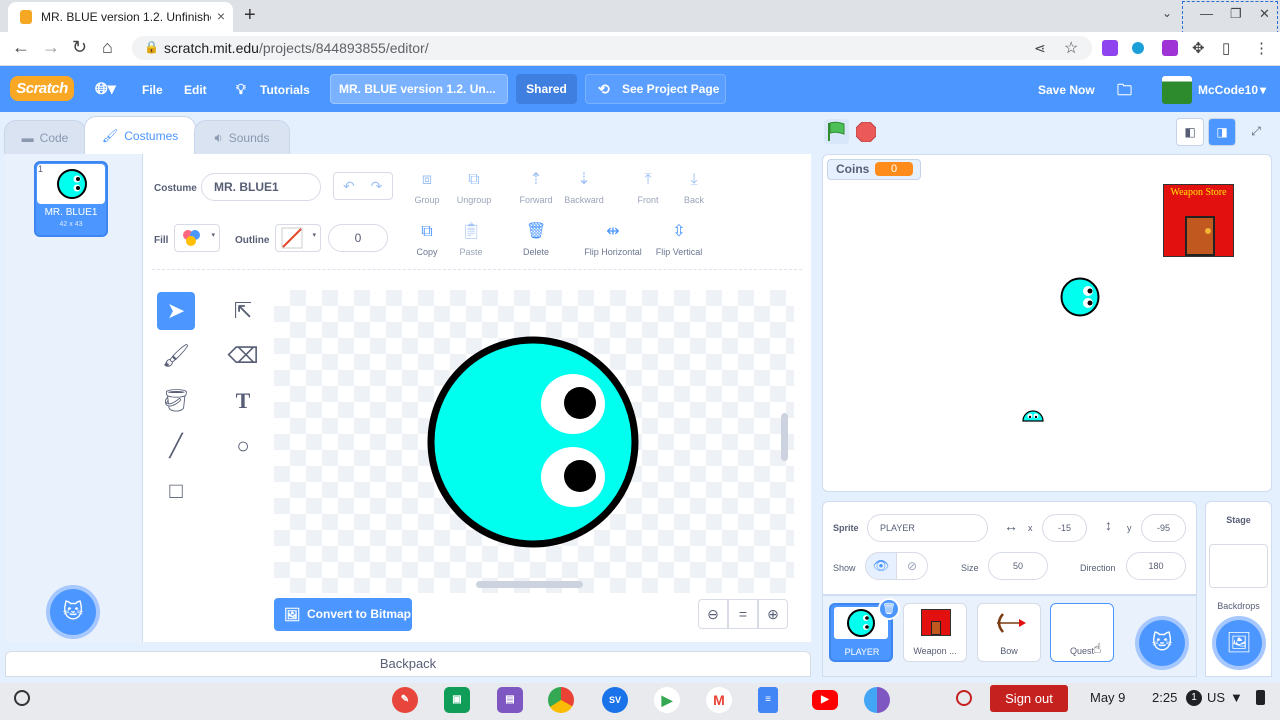  Describe the element at coordinates (655, 89) in the screenshot. I see `see-project-page-button: ⟲ See Project Page` at that location.